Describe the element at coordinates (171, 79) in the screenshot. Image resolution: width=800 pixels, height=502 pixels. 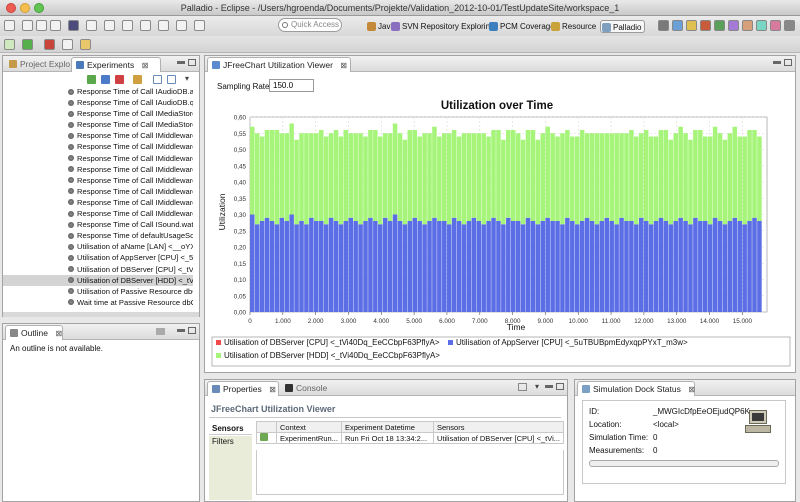
I see `expand-all-icon` at that location.